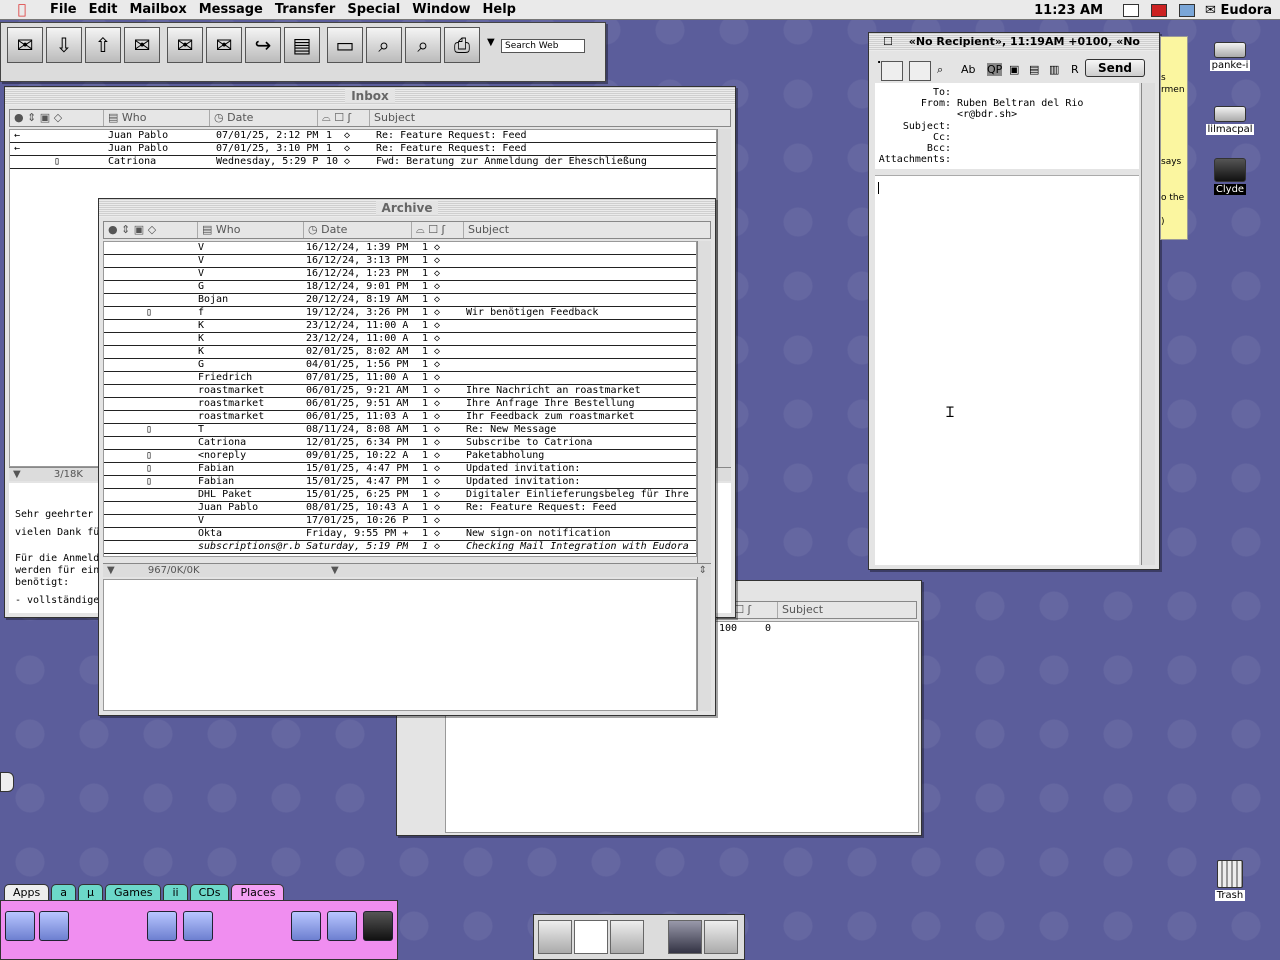  I want to click on launcher-tab-4: Games, so click(133, 892).